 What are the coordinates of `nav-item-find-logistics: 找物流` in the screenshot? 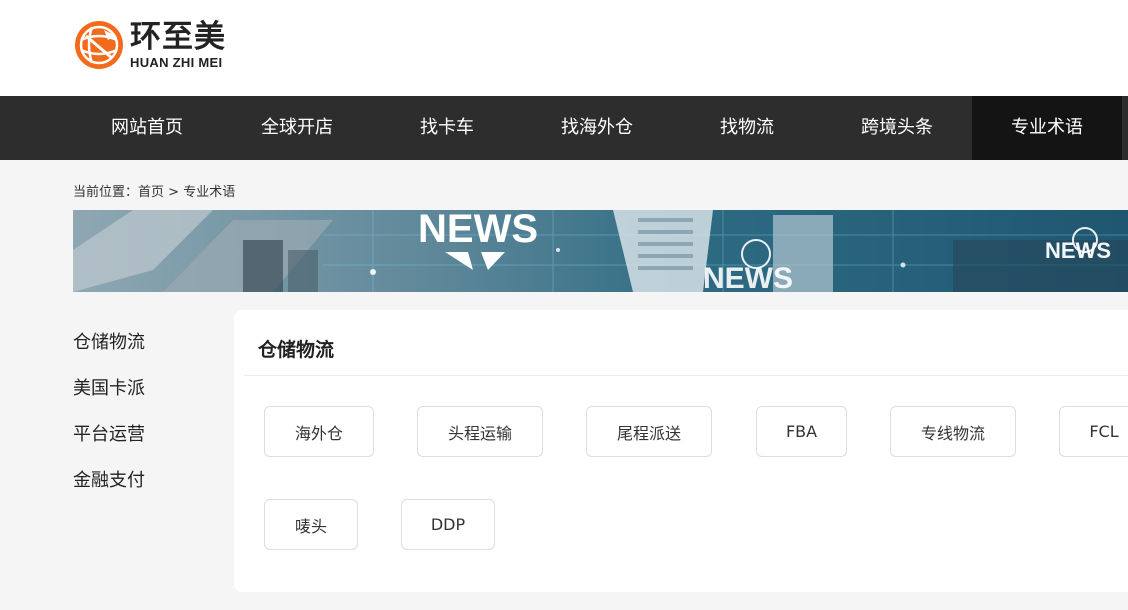 It's located at (747, 128).